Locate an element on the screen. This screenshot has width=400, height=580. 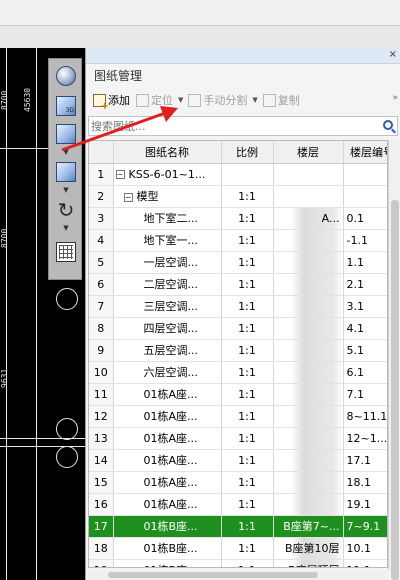
locate-button: 定位 is located at coordinates (154, 100).